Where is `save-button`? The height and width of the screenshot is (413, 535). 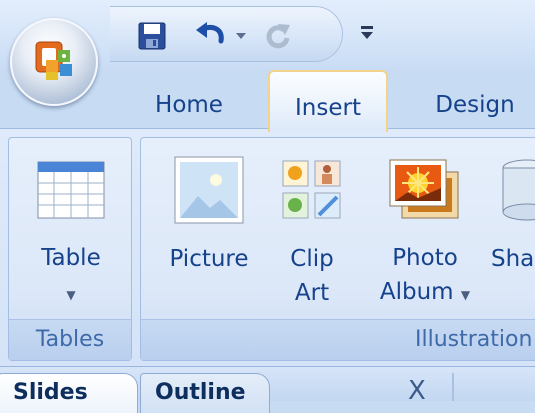 save-button is located at coordinates (152, 36).